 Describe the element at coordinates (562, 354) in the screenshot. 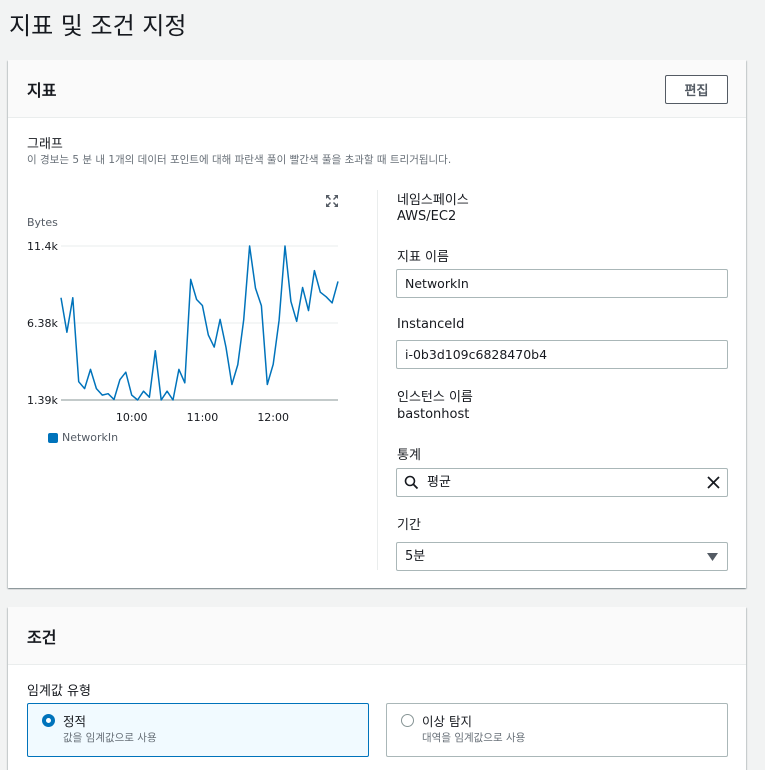

I see `instance-id-input: i-0b3d109c6828470b4` at that location.